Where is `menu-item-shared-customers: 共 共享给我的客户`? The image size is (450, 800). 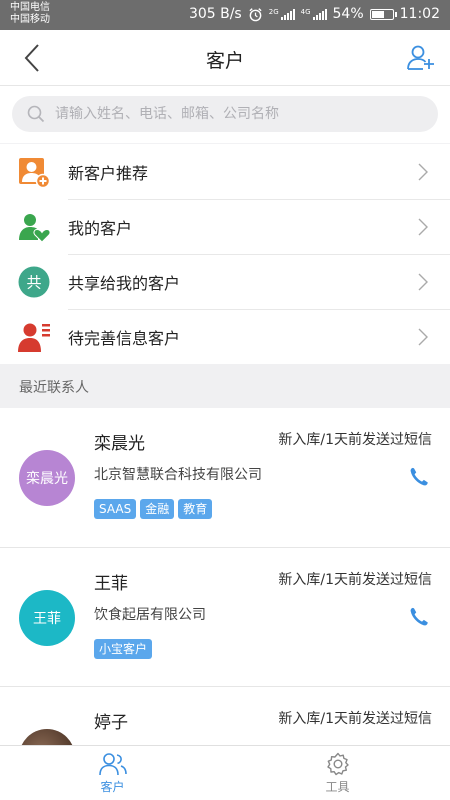
menu-item-shared-customers: 共 共享给我的客户 is located at coordinates (225, 281).